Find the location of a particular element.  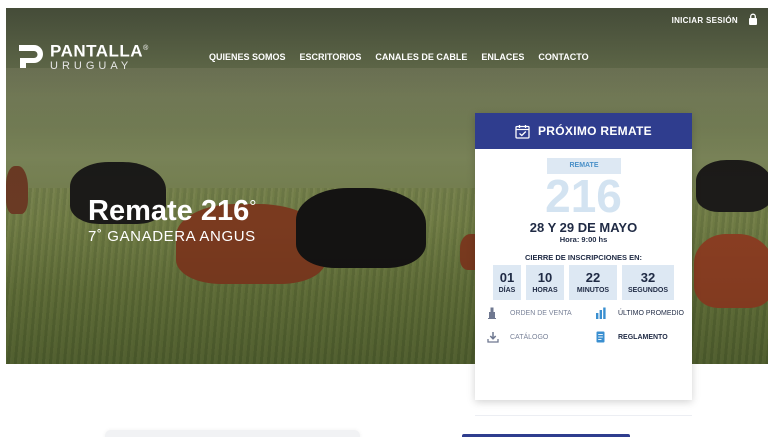

bar-chart-icon is located at coordinates (601, 313).